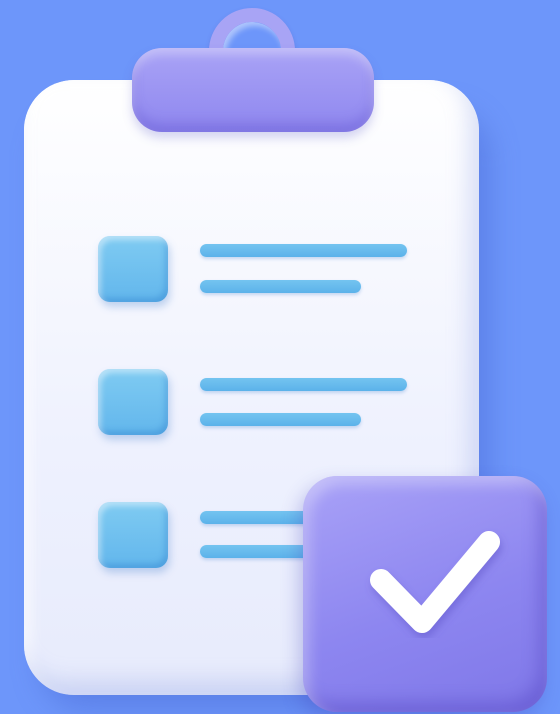  I want to click on checkmark-icon, so click(435, 582).